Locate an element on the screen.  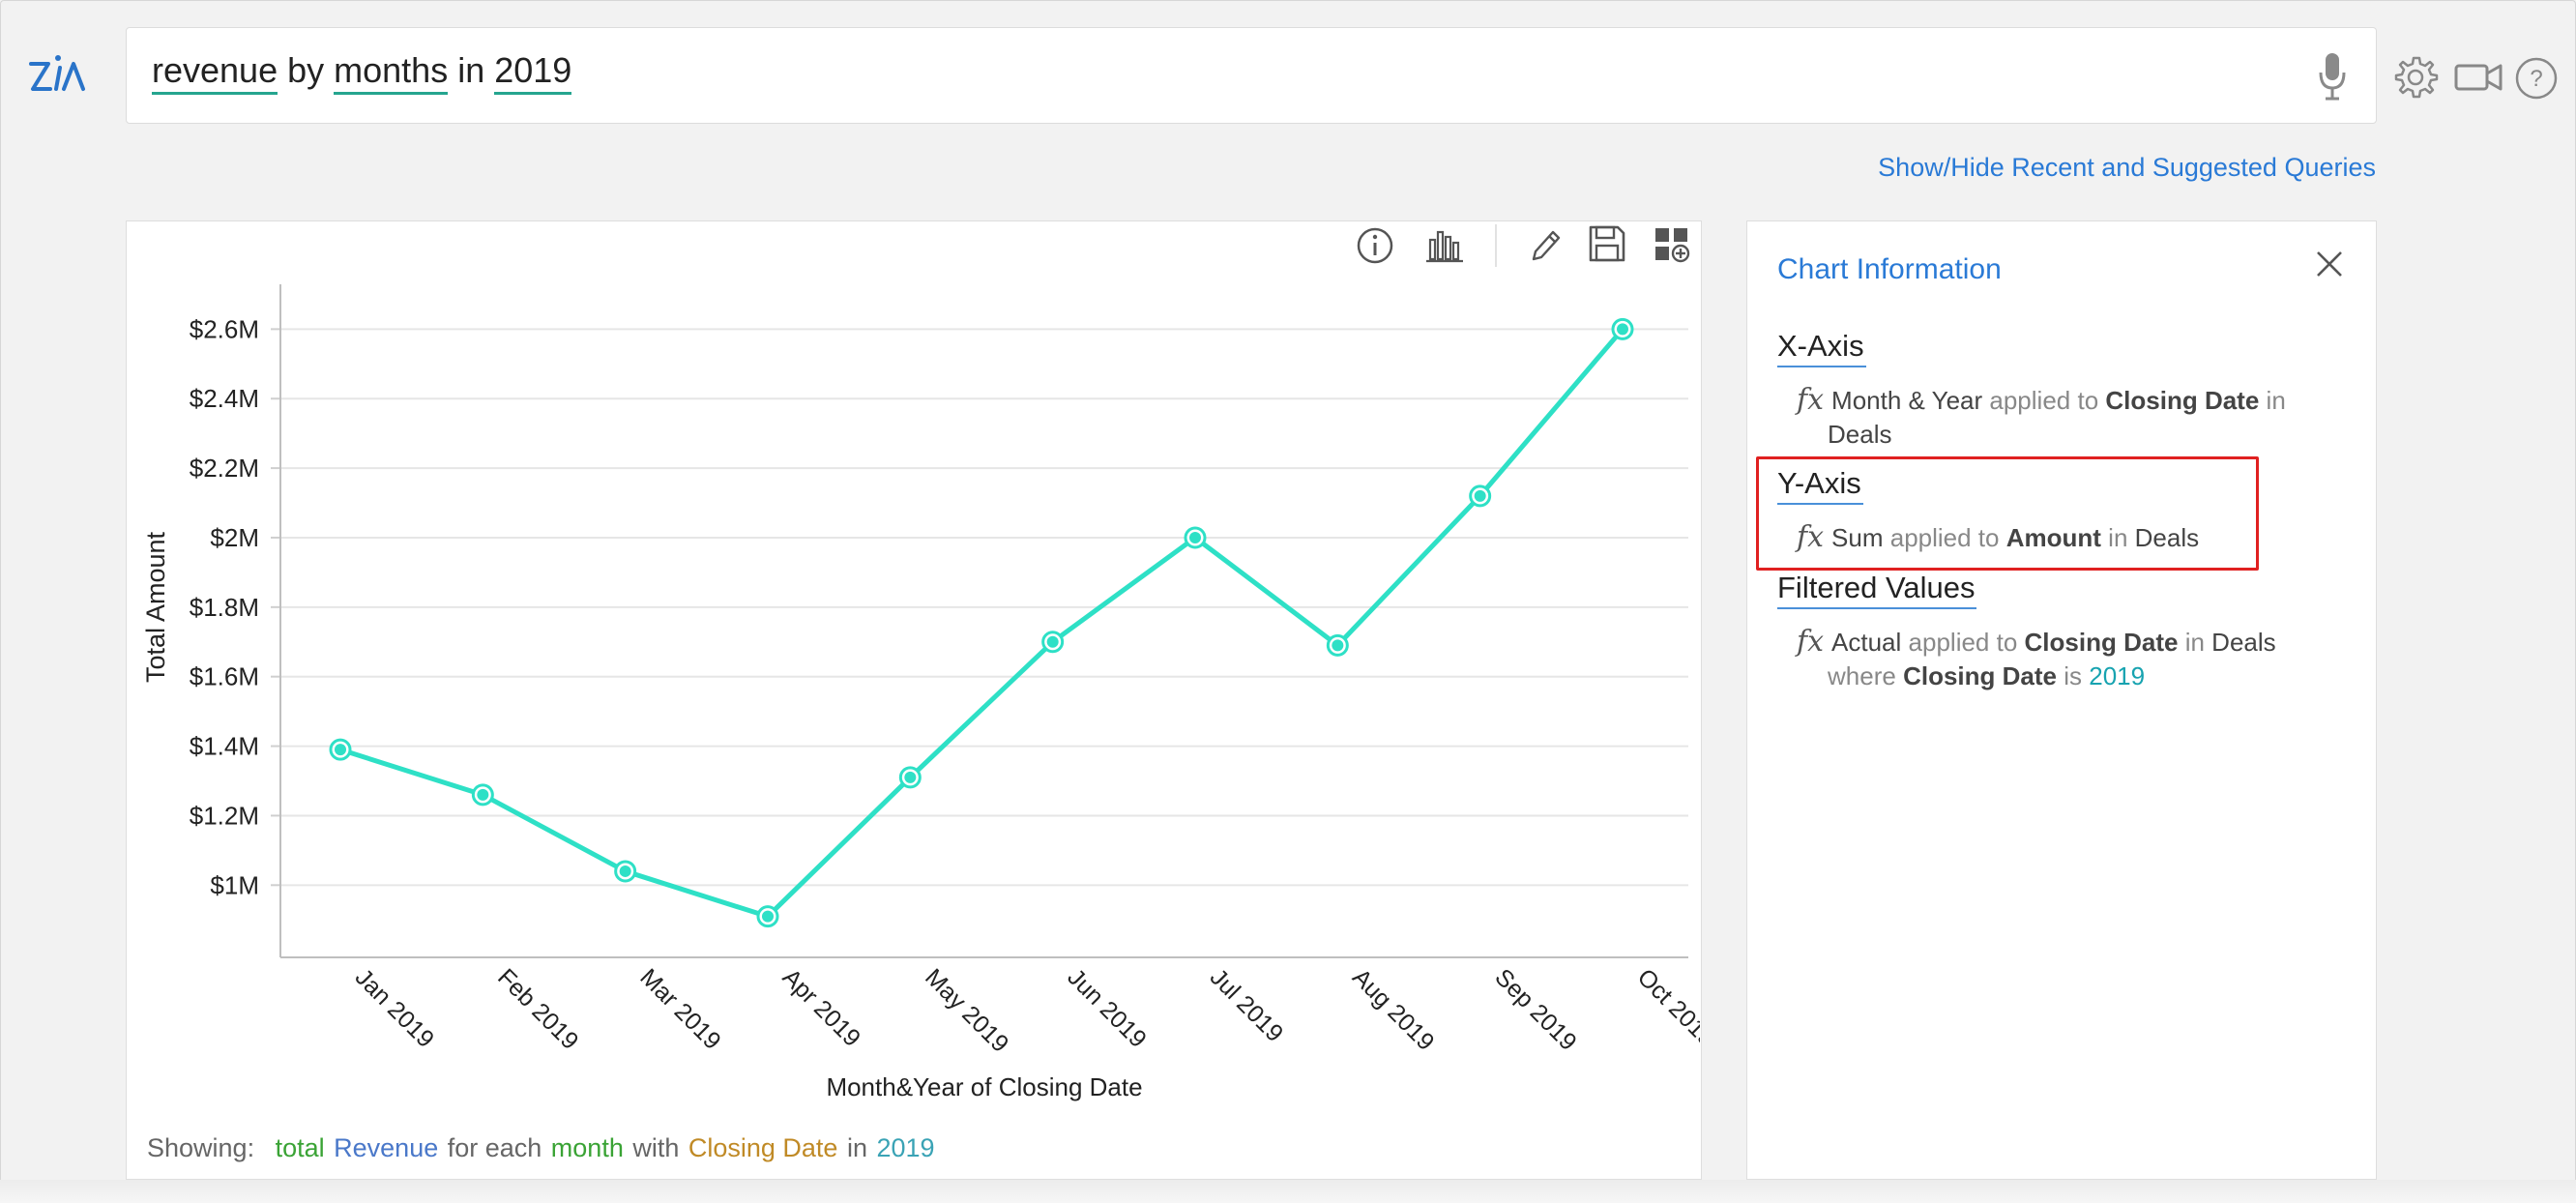
y-tick-label: $2M is located at coordinates (234, 537).